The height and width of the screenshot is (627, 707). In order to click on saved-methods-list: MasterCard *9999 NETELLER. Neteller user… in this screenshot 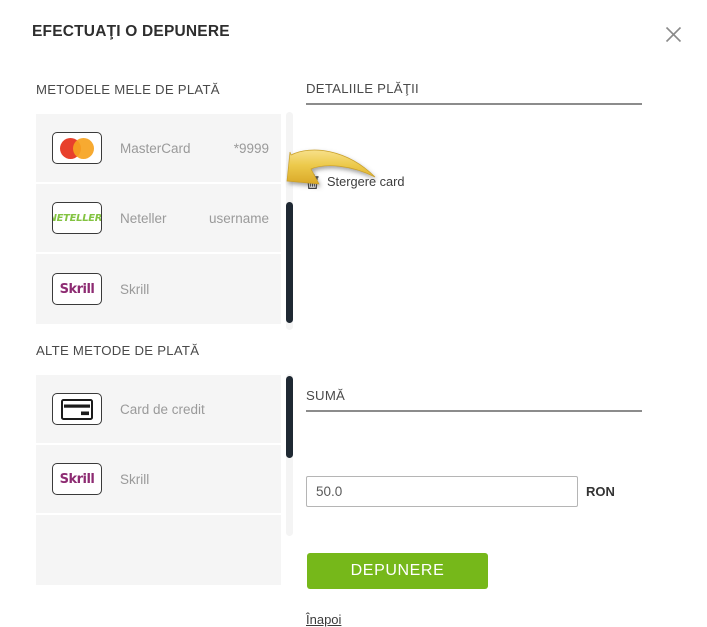, I will do `click(158, 220)`.